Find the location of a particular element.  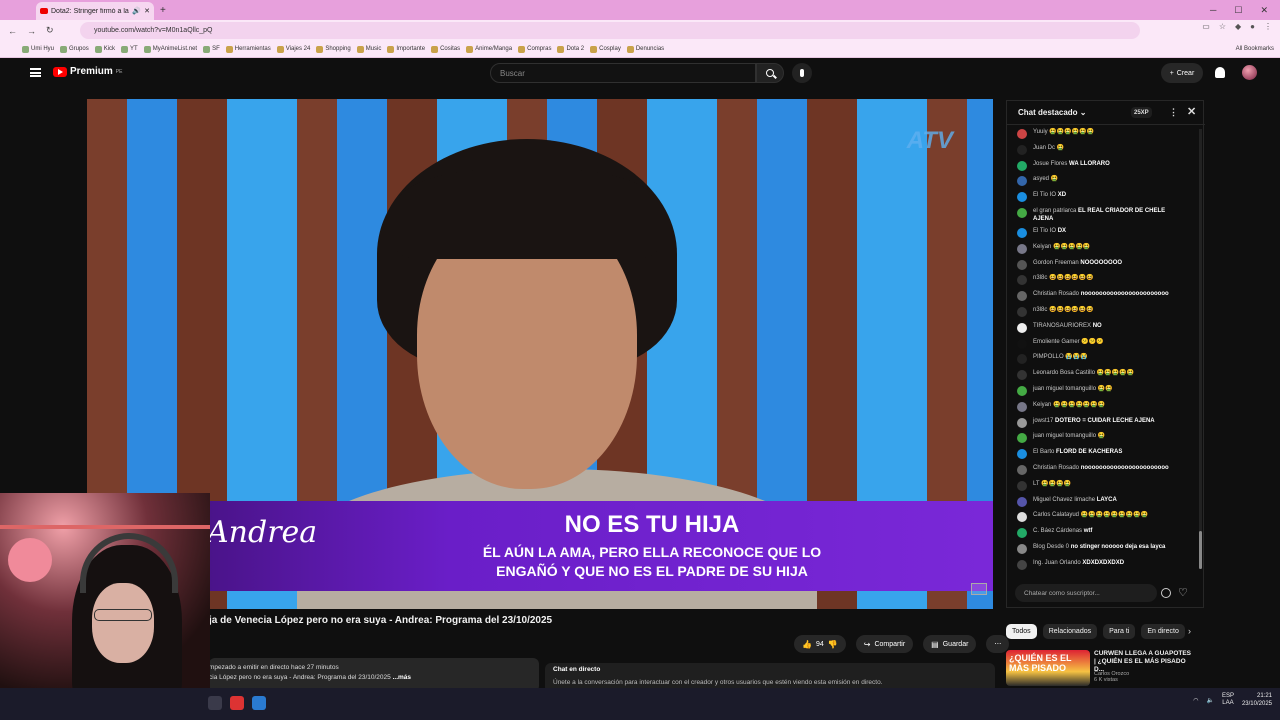

filter-chip: Todos is located at coordinates (1021, 631).